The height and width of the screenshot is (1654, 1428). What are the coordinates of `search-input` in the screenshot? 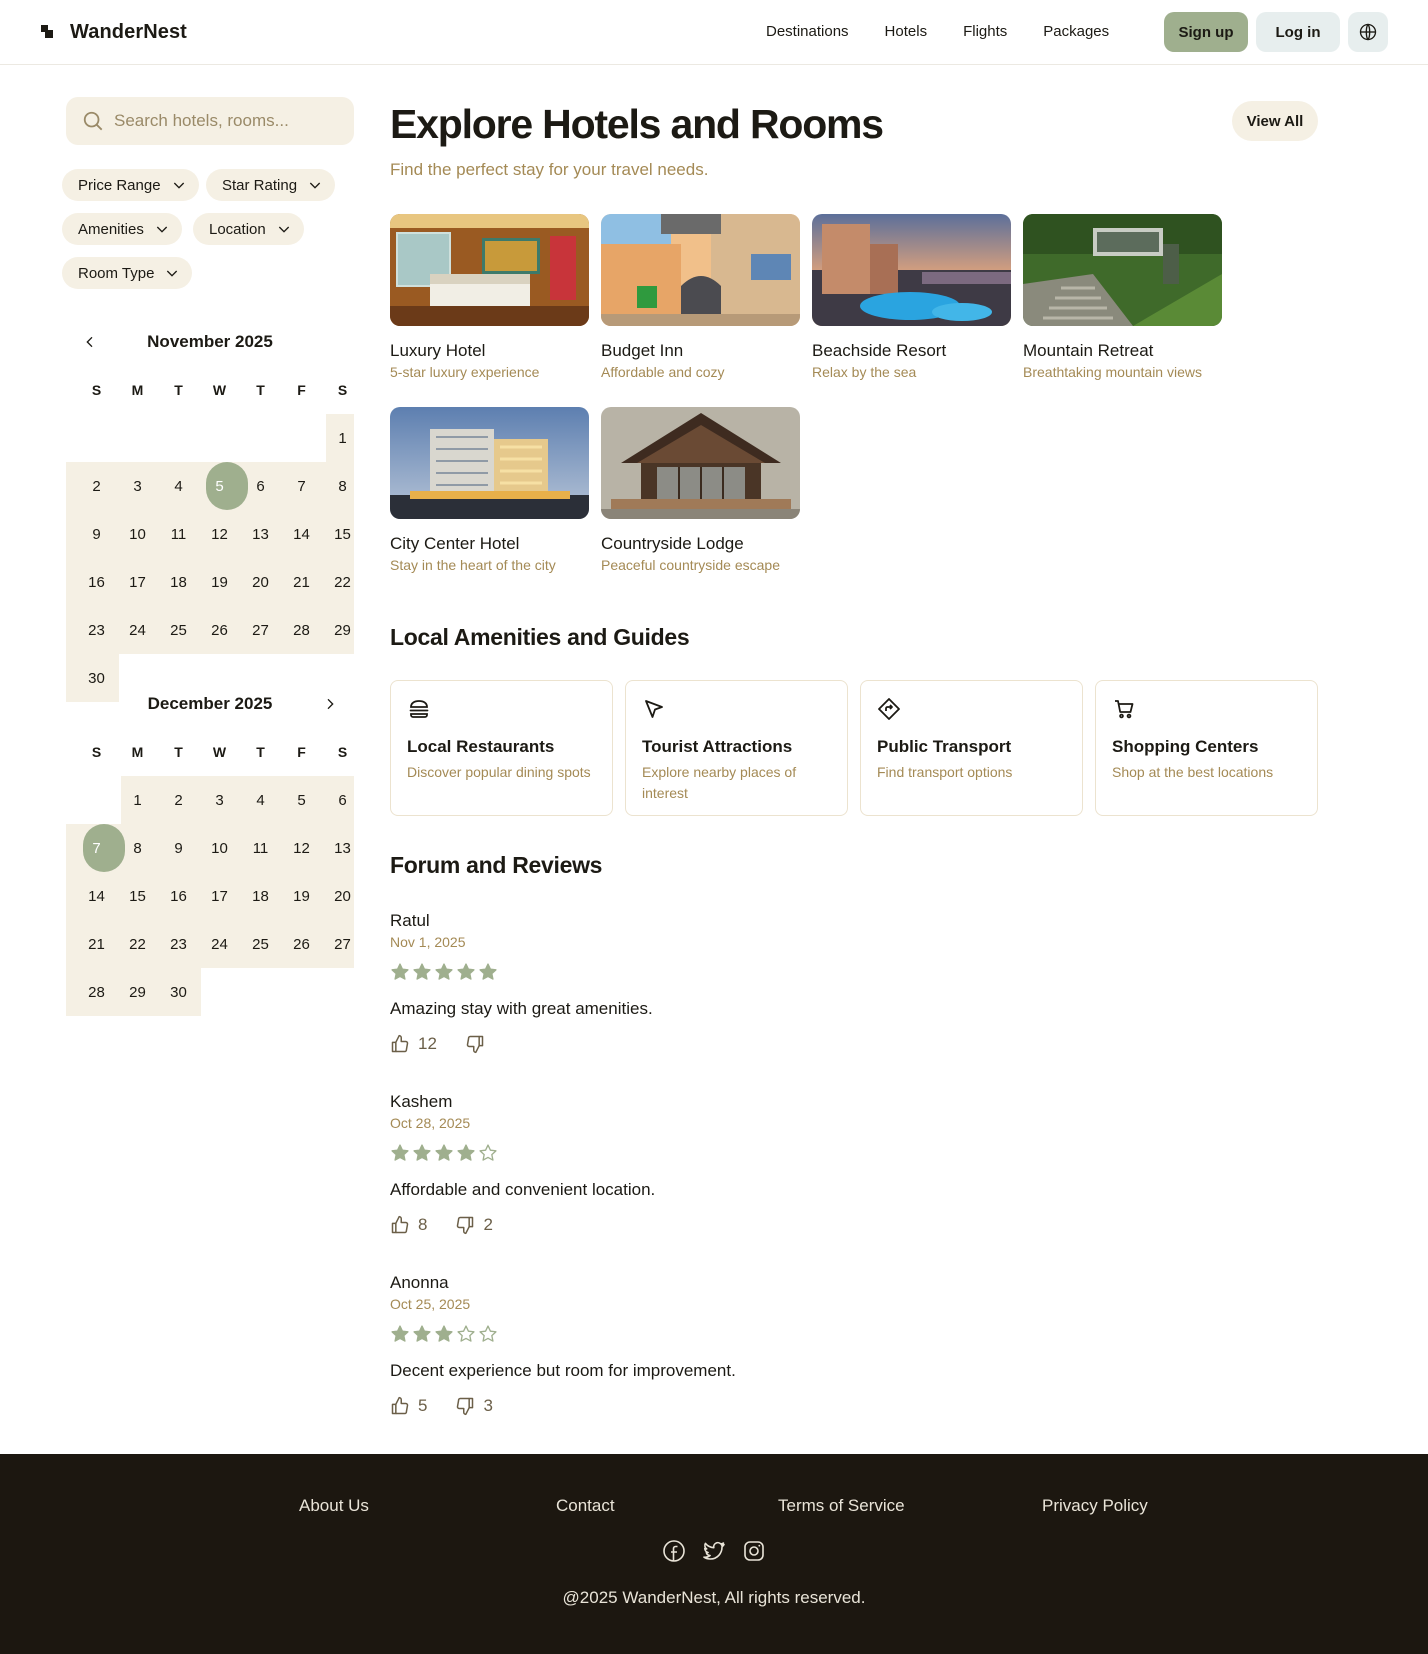 It's located at (229, 121).